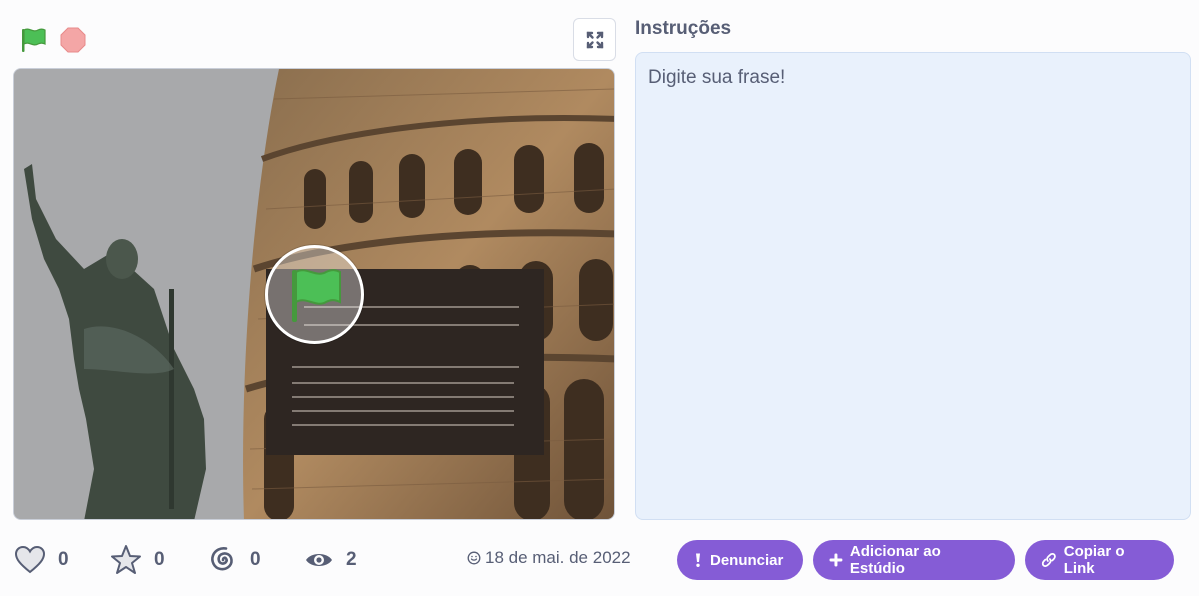 The image size is (1199, 596). I want to click on love-stat: 0, so click(41, 560).